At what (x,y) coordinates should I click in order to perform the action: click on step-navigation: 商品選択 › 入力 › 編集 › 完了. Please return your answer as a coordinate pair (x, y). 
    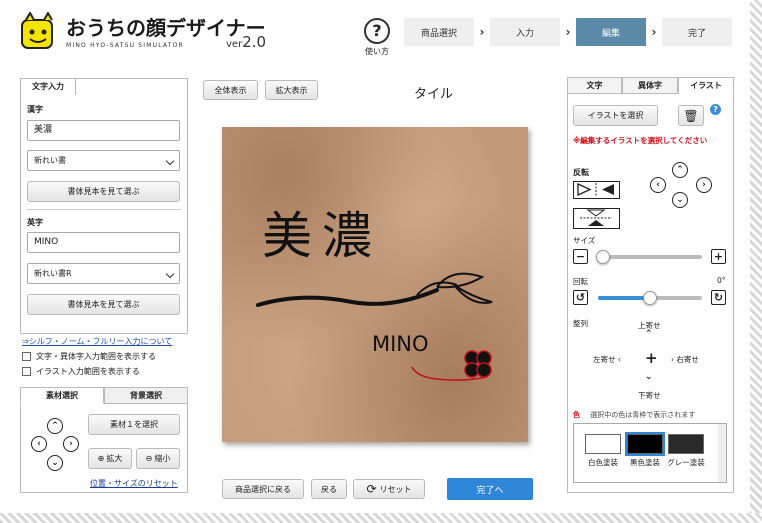
    Looking at the image, I should click on (568, 32).